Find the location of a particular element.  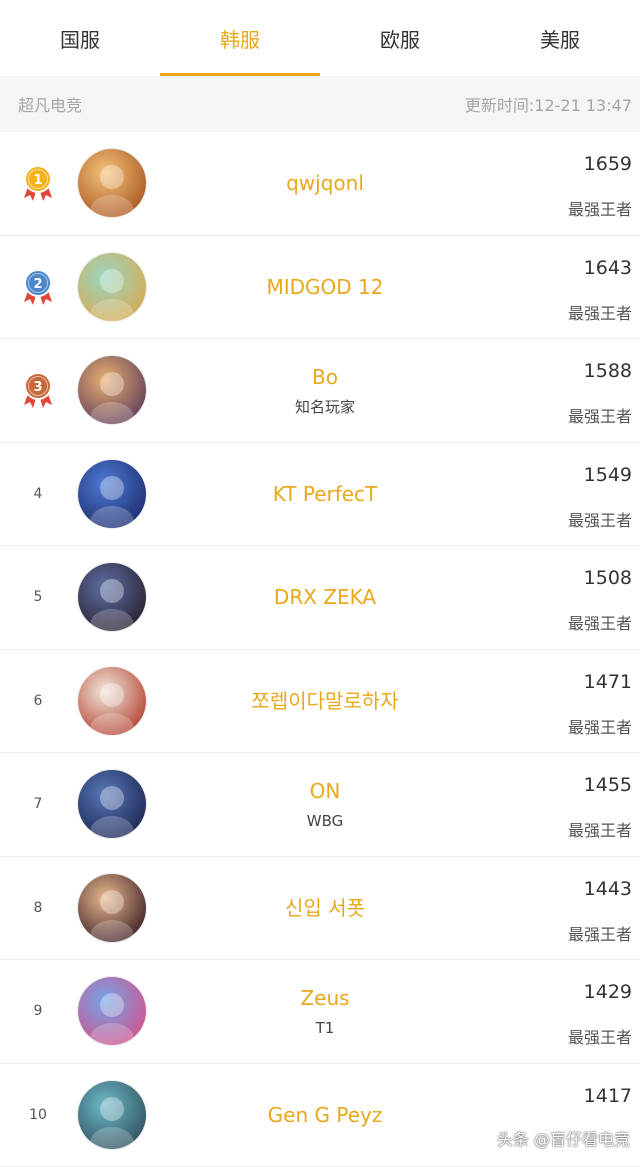

svg-text: 1 is located at coordinates (37, 180).